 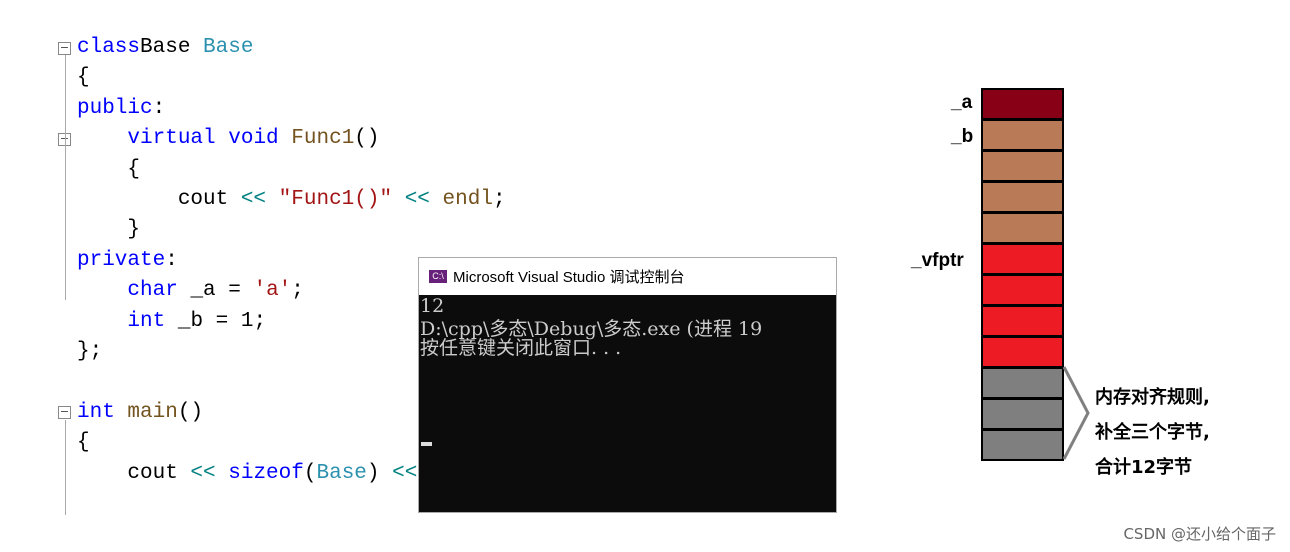 I want to click on code-line: int _b = 1;, so click(x=171, y=322).